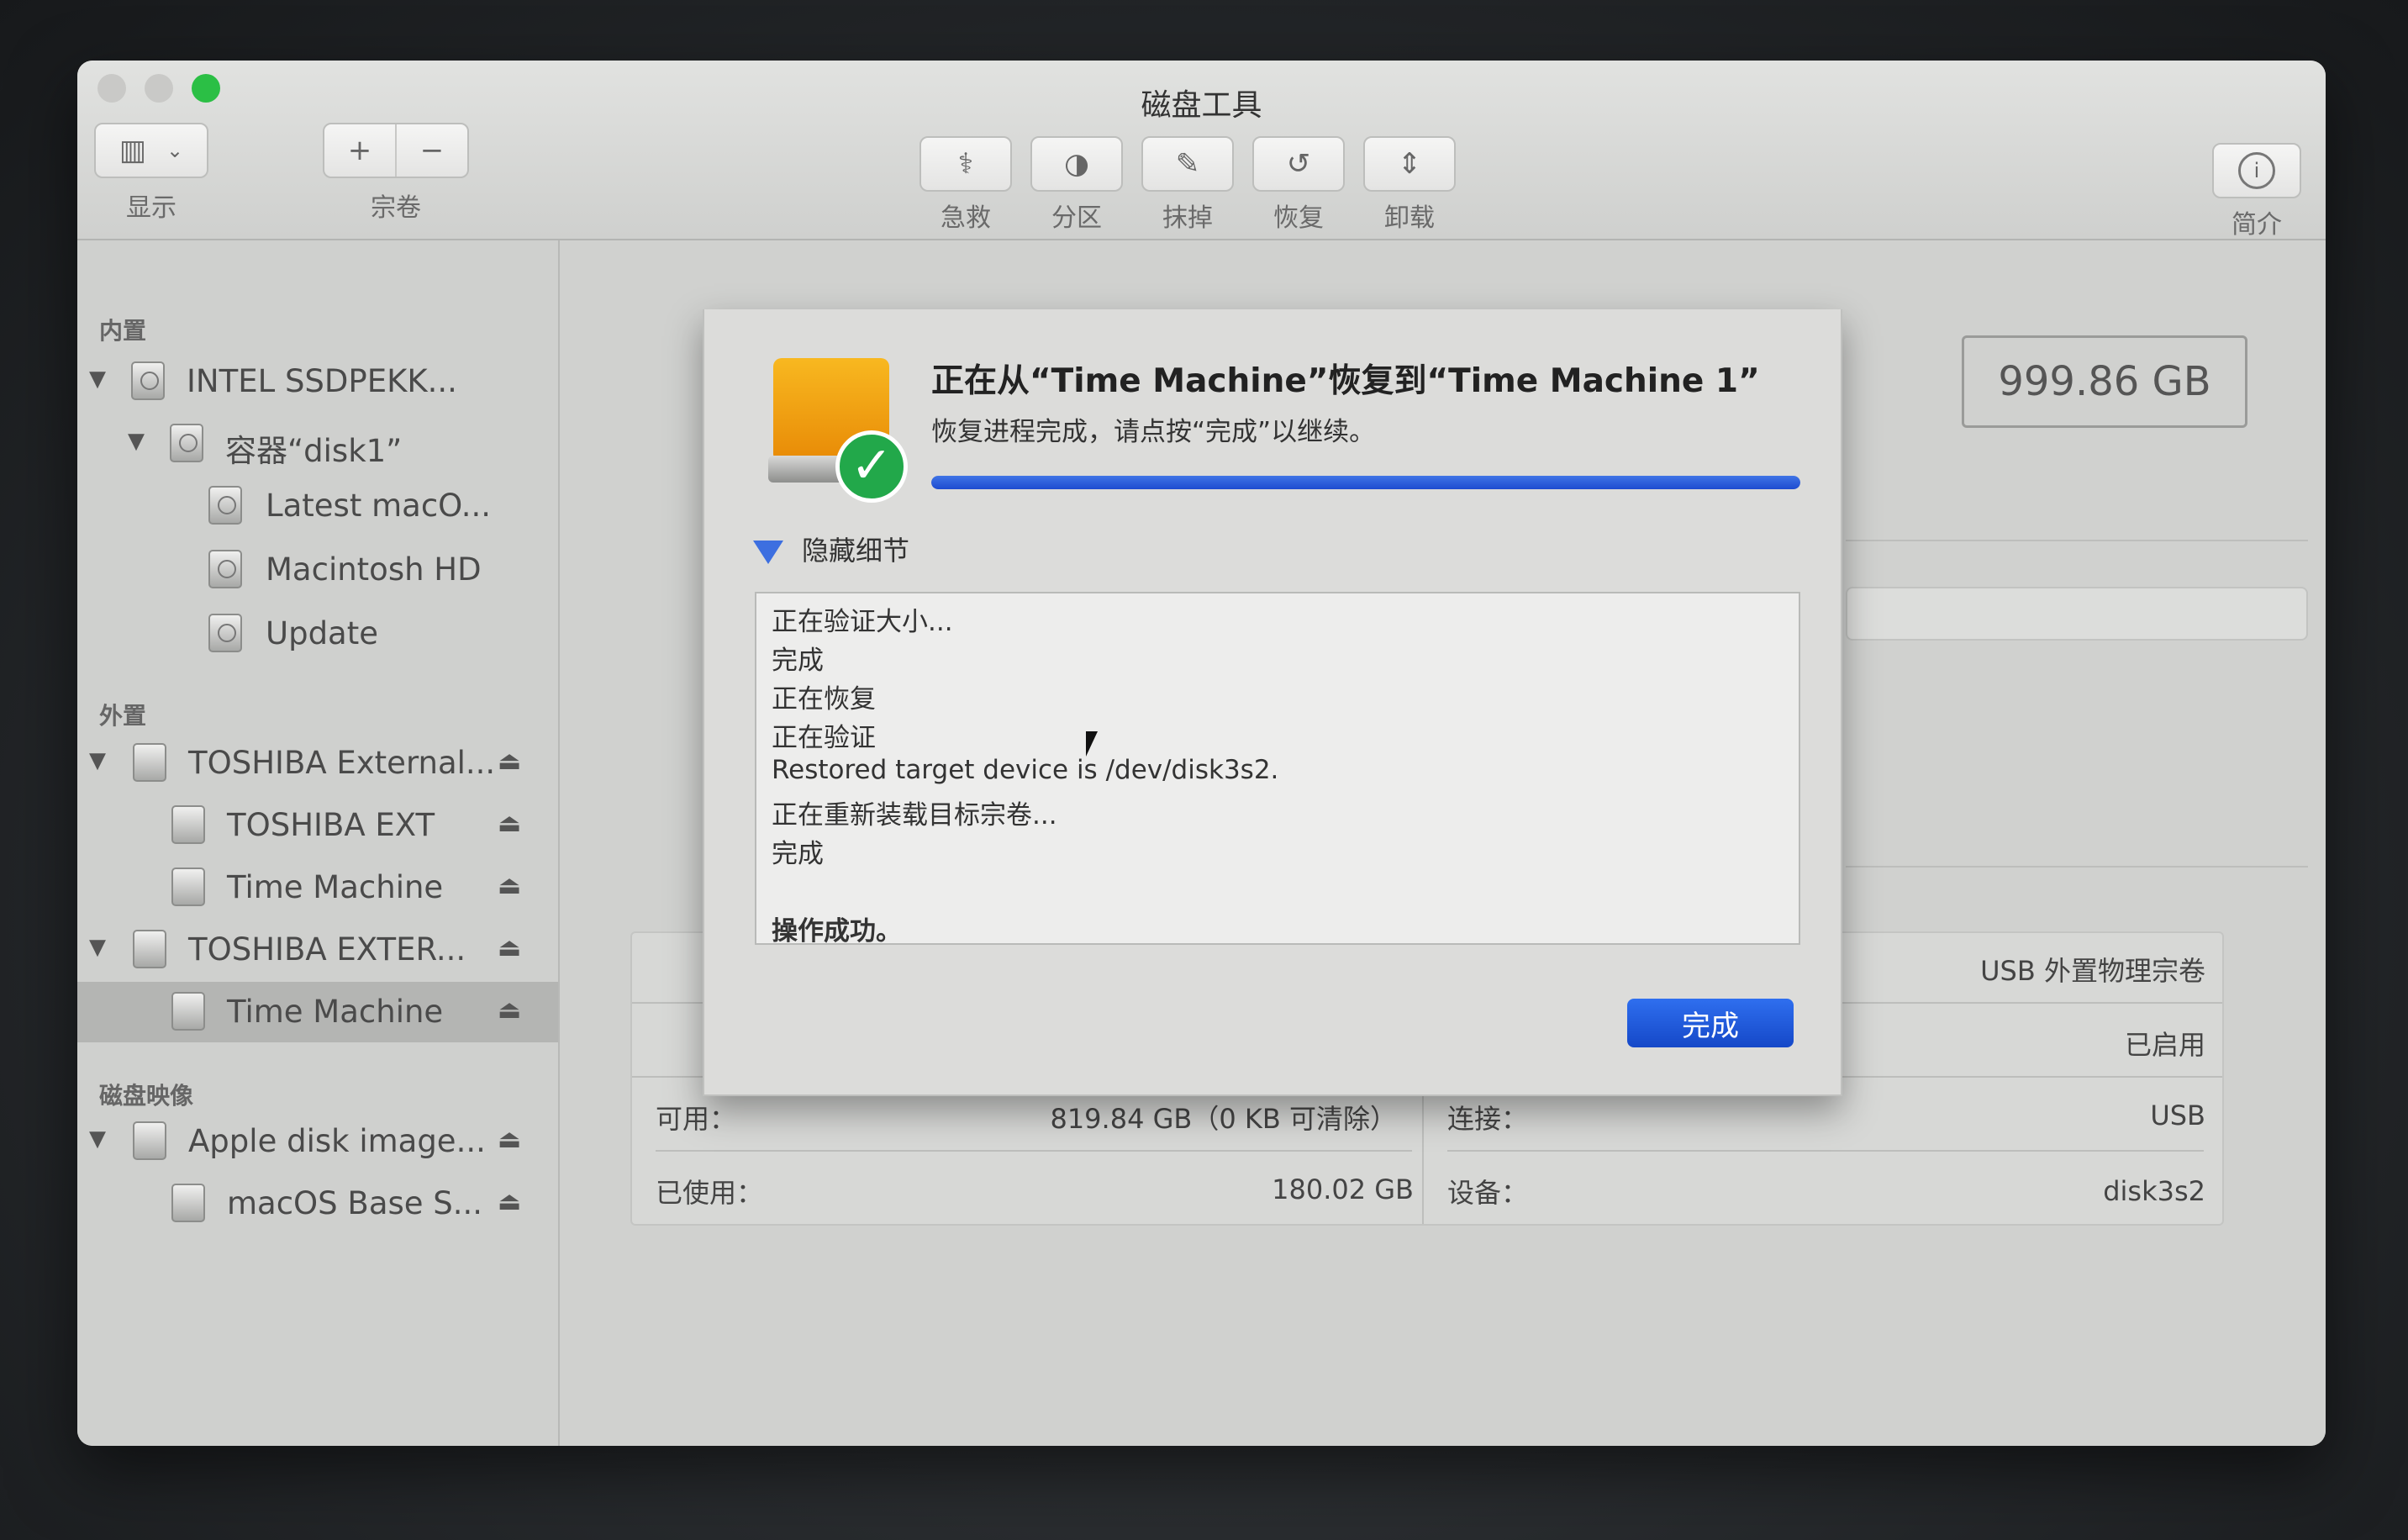 This screenshot has width=2408, height=1540. Describe the element at coordinates (149, 1140) in the screenshot. I see `disk-image-icon` at that location.